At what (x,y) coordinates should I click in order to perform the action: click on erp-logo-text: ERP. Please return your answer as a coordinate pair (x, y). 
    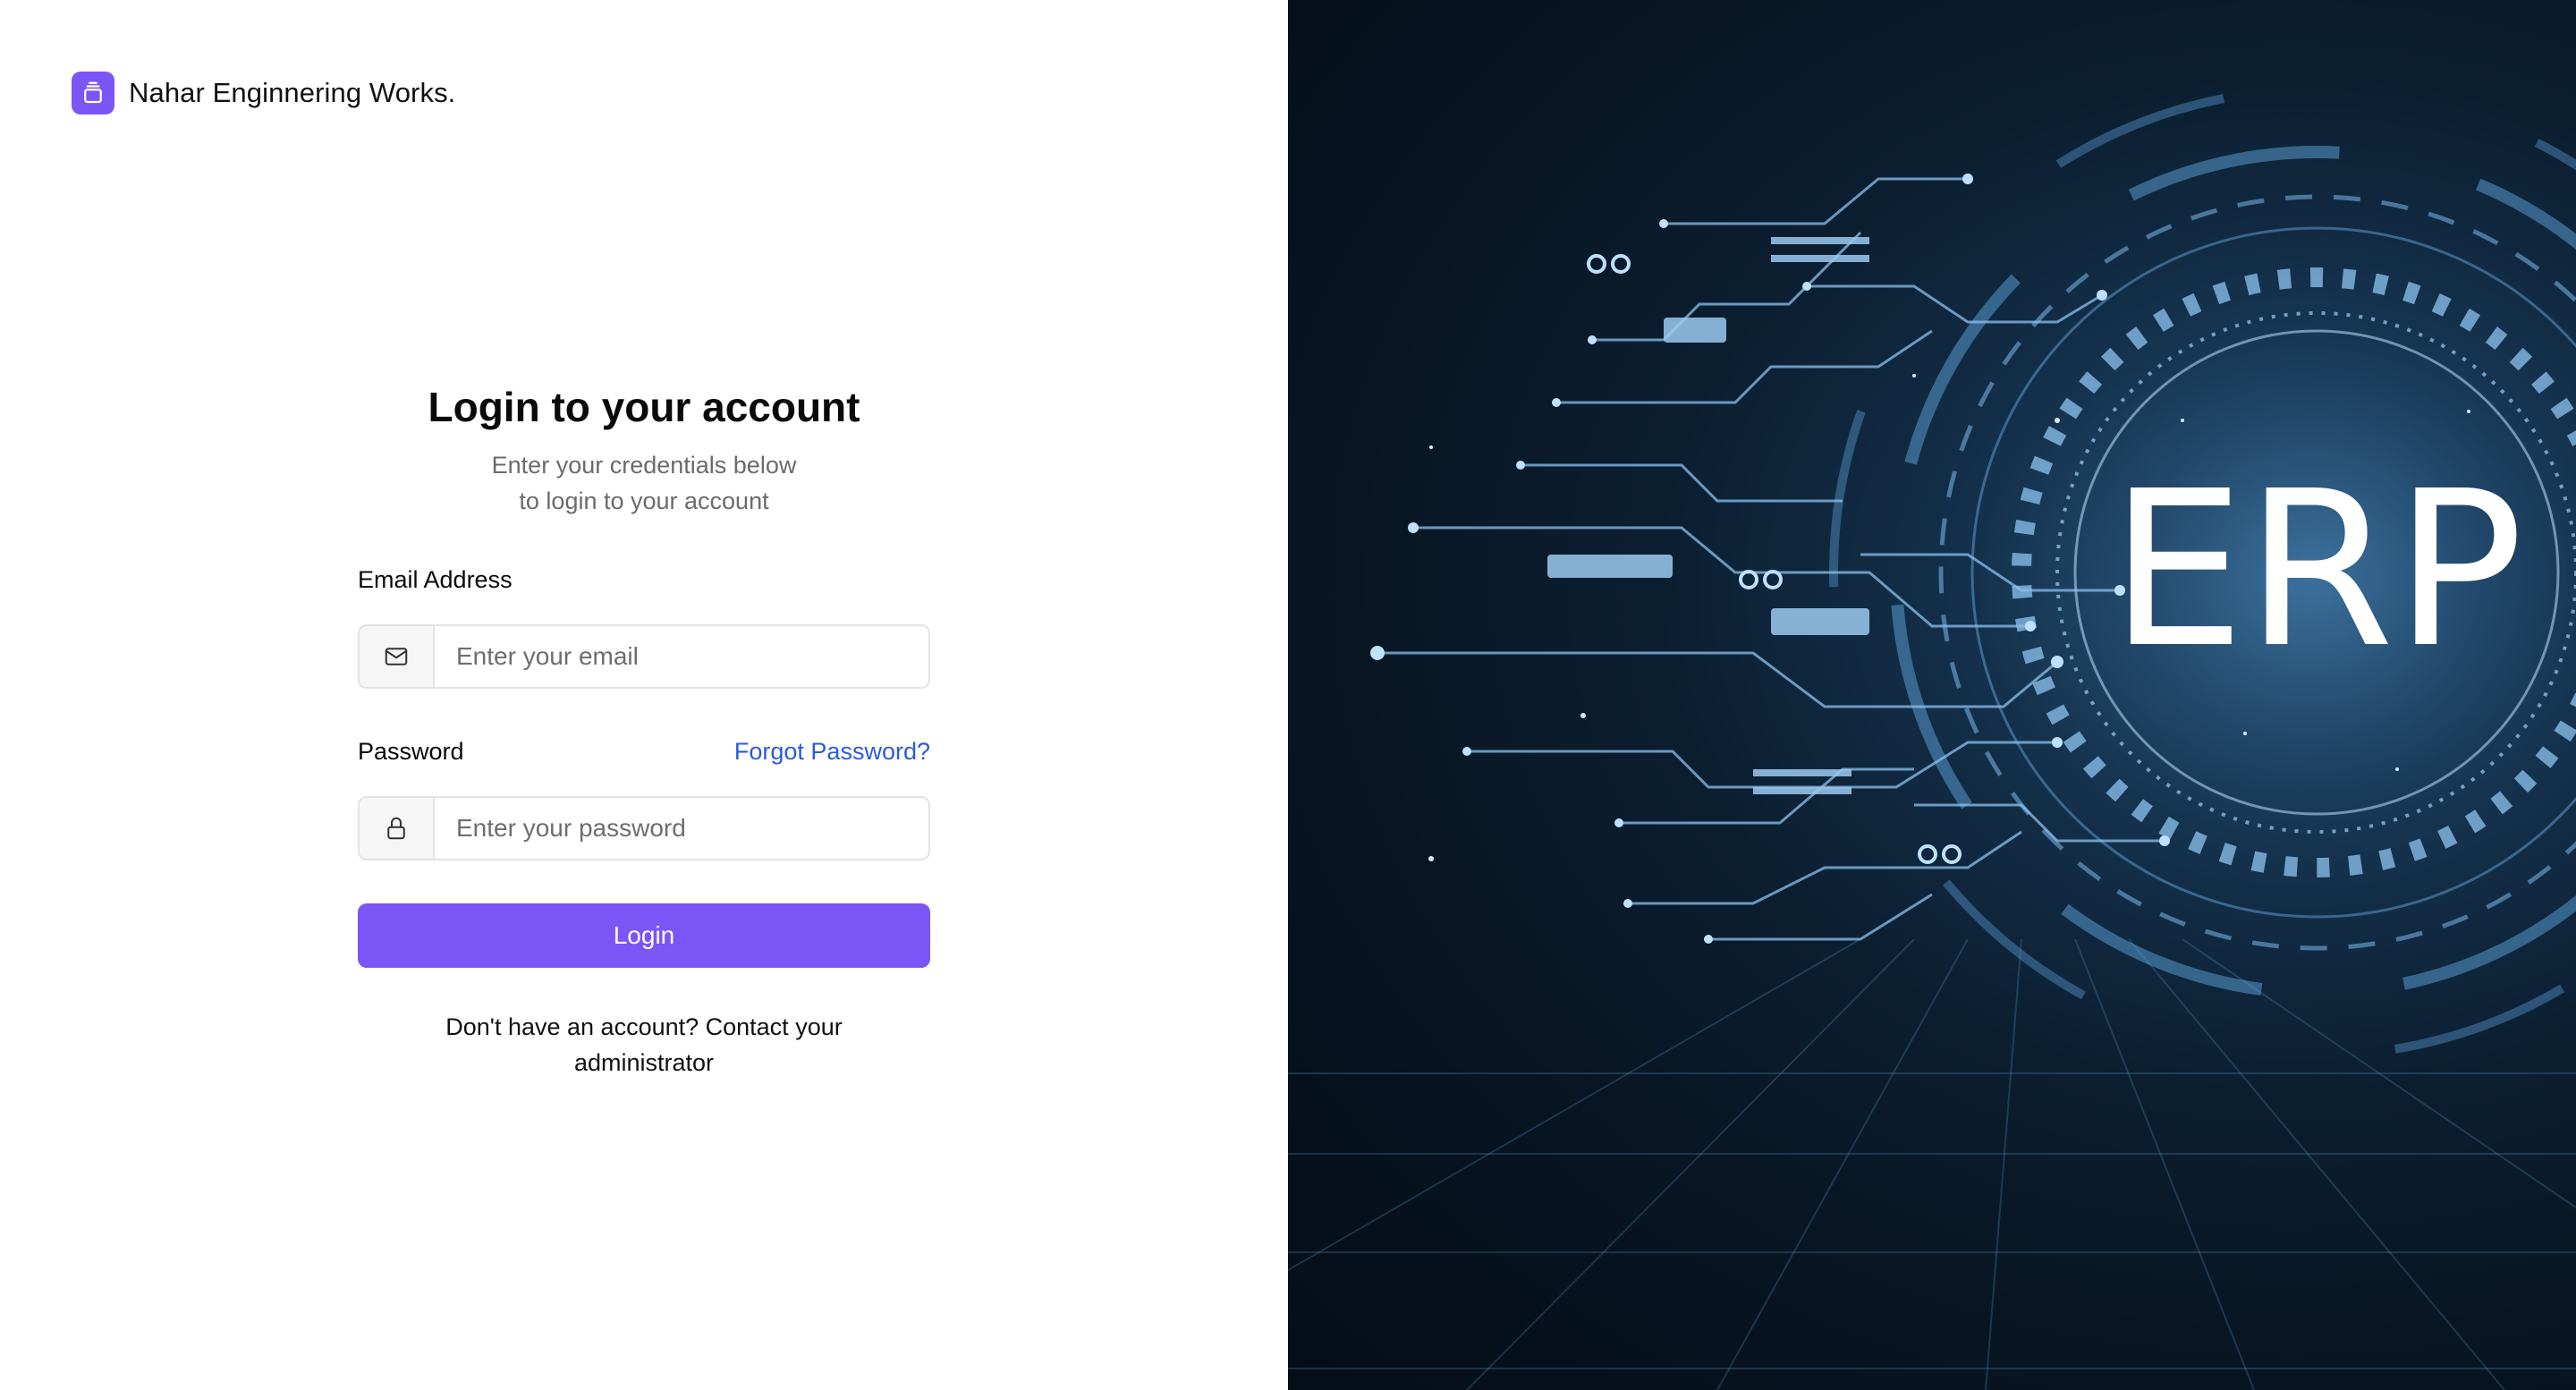
    Looking at the image, I should click on (2316, 570).